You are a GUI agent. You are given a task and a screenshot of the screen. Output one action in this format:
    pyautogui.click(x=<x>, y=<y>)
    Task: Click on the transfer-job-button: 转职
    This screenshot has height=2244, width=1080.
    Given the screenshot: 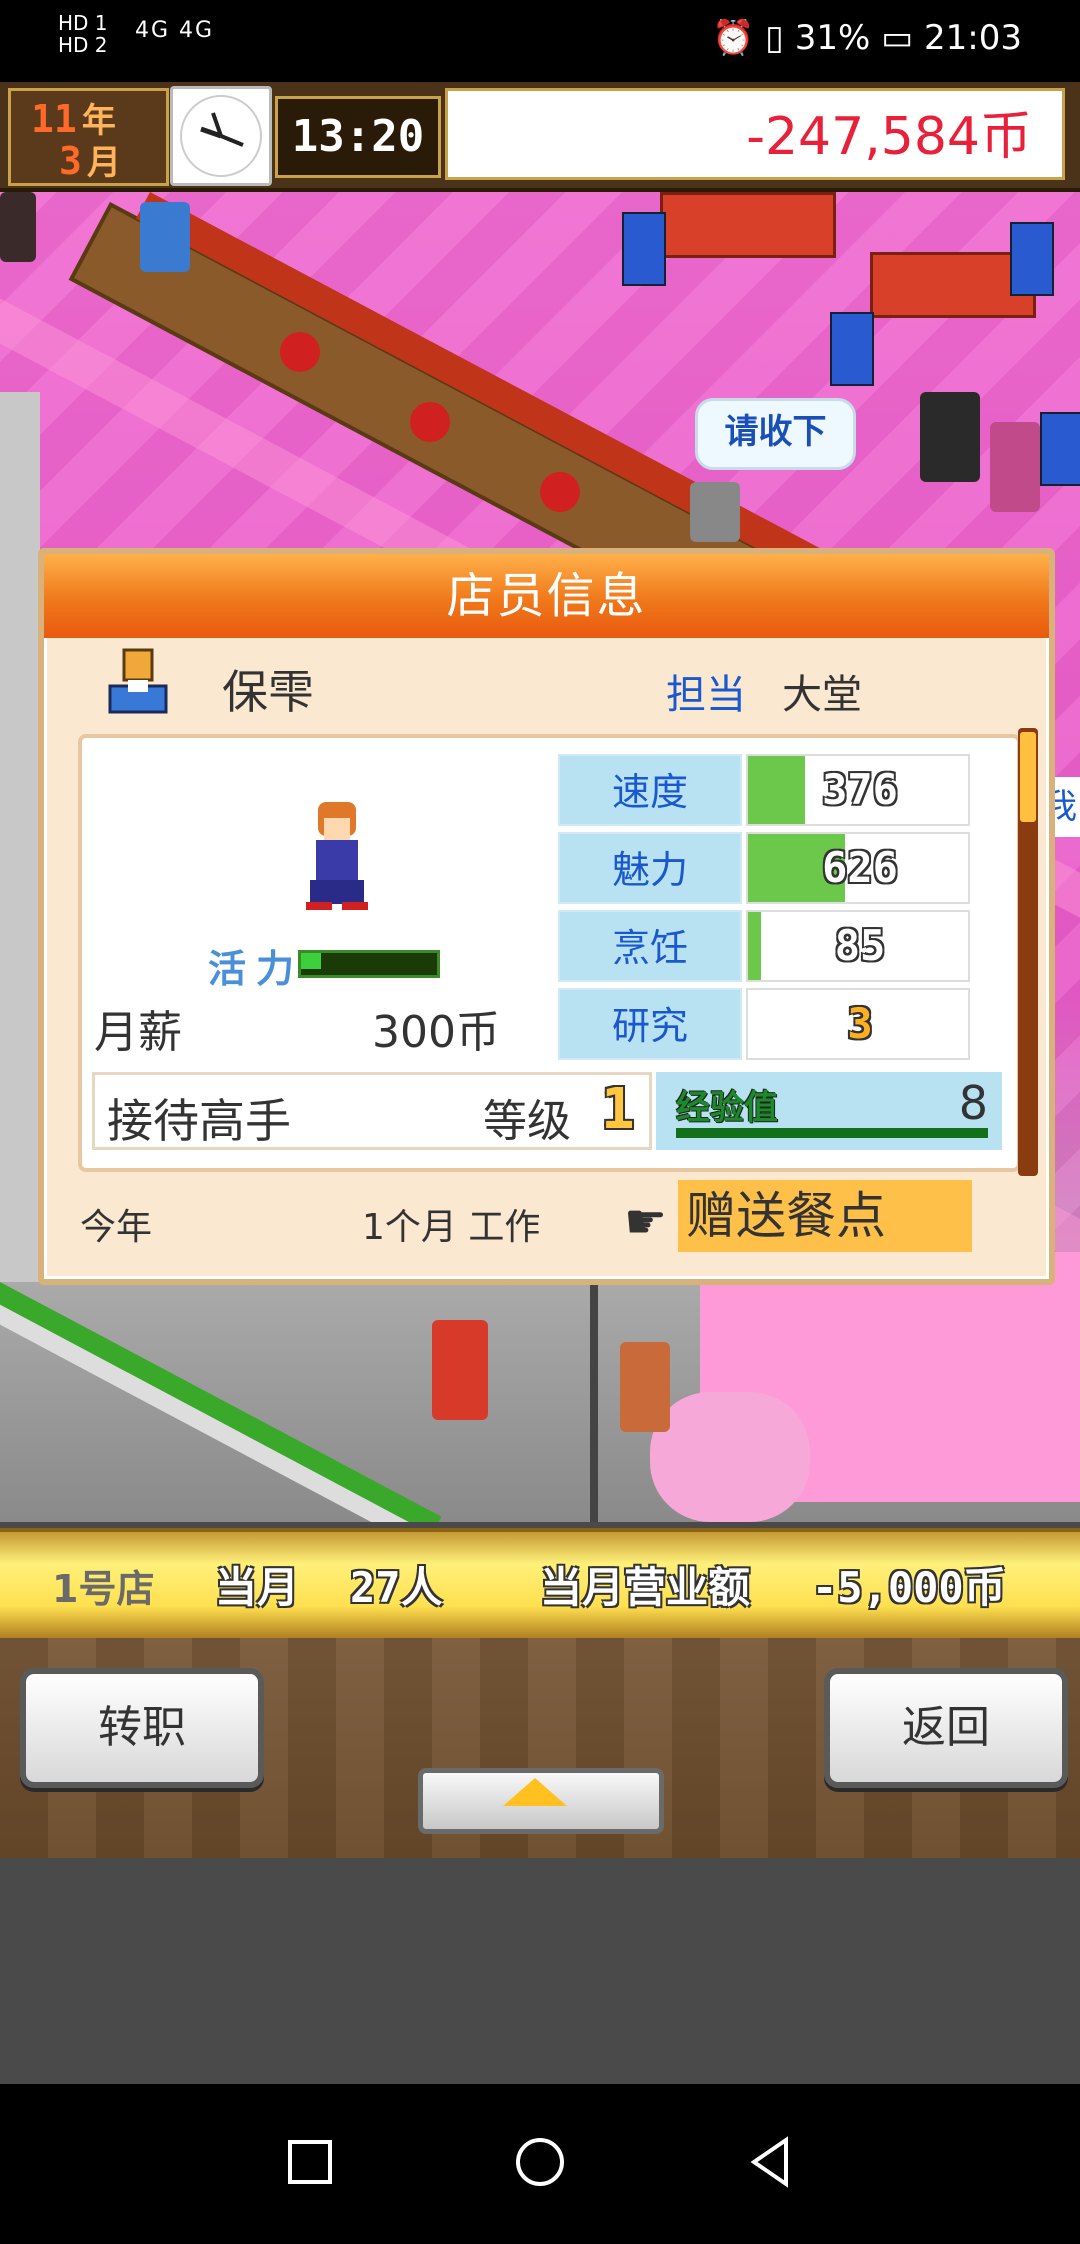 What is the action you would take?
    pyautogui.click(x=142, y=1728)
    